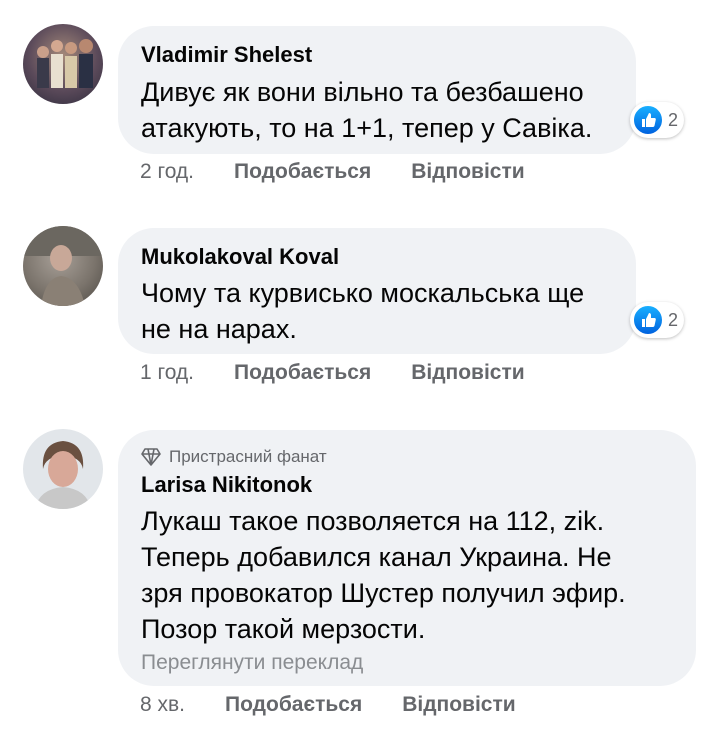 The image size is (720, 741). Describe the element at coordinates (167, 373) in the screenshot. I see `comment-timestamp: 1 год.` at that location.